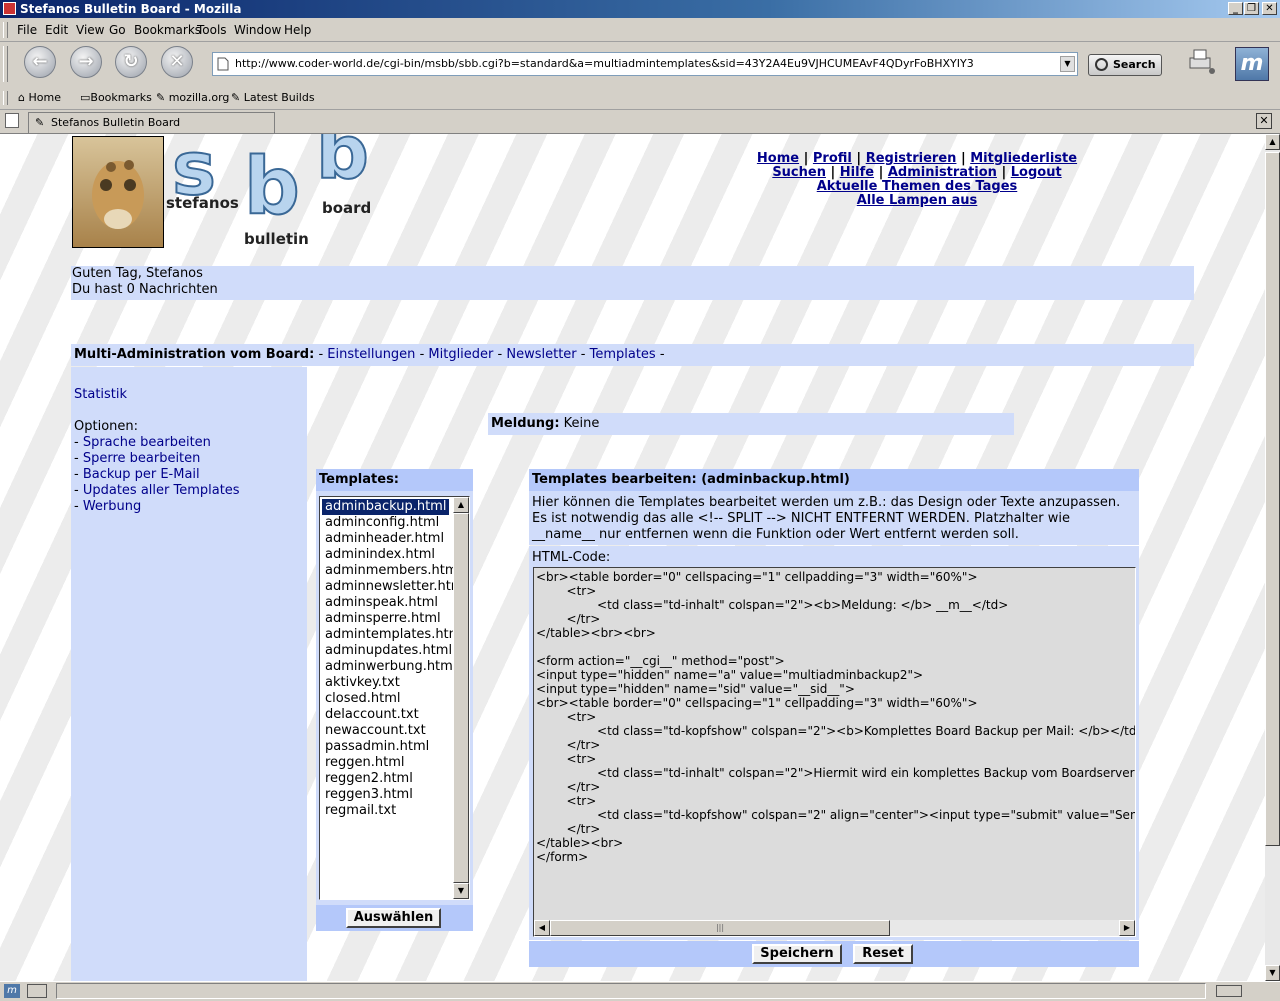 This screenshot has height=1001, width=1280. I want to click on template-list-item: adminwerbung.html, so click(390, 667).